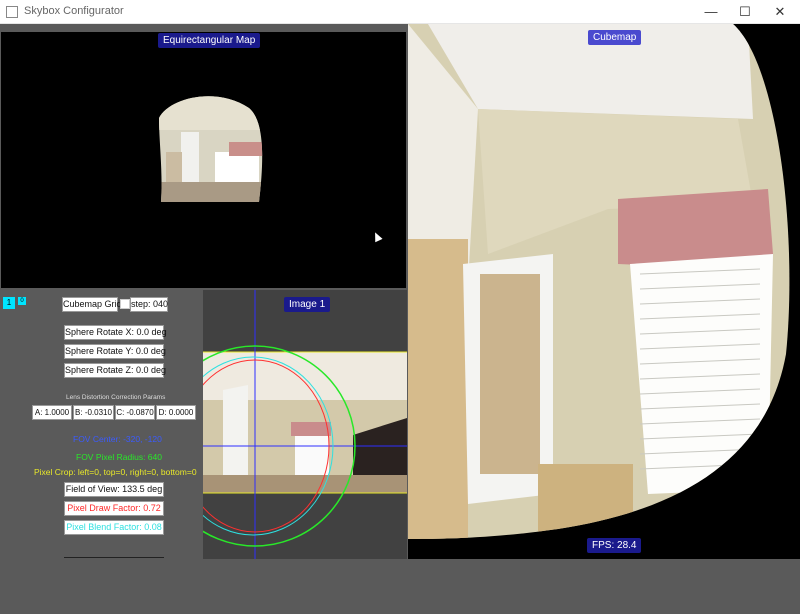 The height and width of the screenshot is (614, 800). I want to click on grid-step-field: step: 040, so click(149, 304).